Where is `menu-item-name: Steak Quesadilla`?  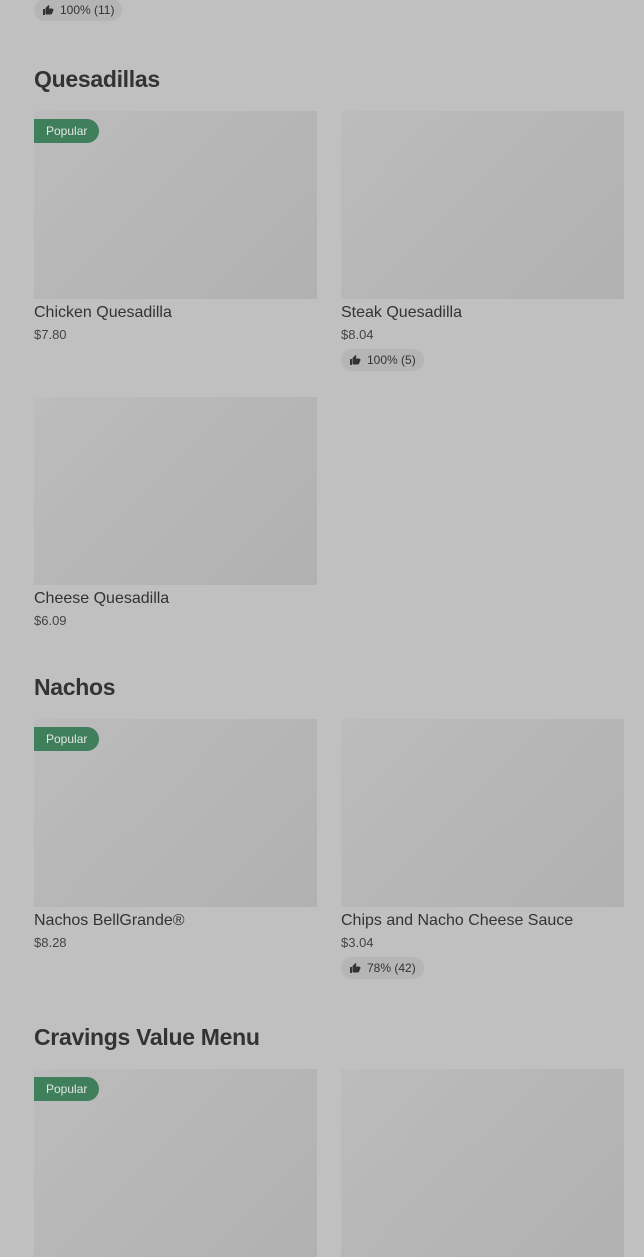
menu-item-name: Steak Quesadilla is located at coordinates (401, 312).